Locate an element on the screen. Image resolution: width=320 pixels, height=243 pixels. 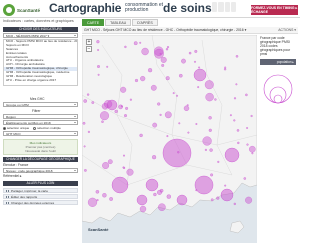
share-print-button: Partager, imprimer, la carte is located at coordinates (40, 190).